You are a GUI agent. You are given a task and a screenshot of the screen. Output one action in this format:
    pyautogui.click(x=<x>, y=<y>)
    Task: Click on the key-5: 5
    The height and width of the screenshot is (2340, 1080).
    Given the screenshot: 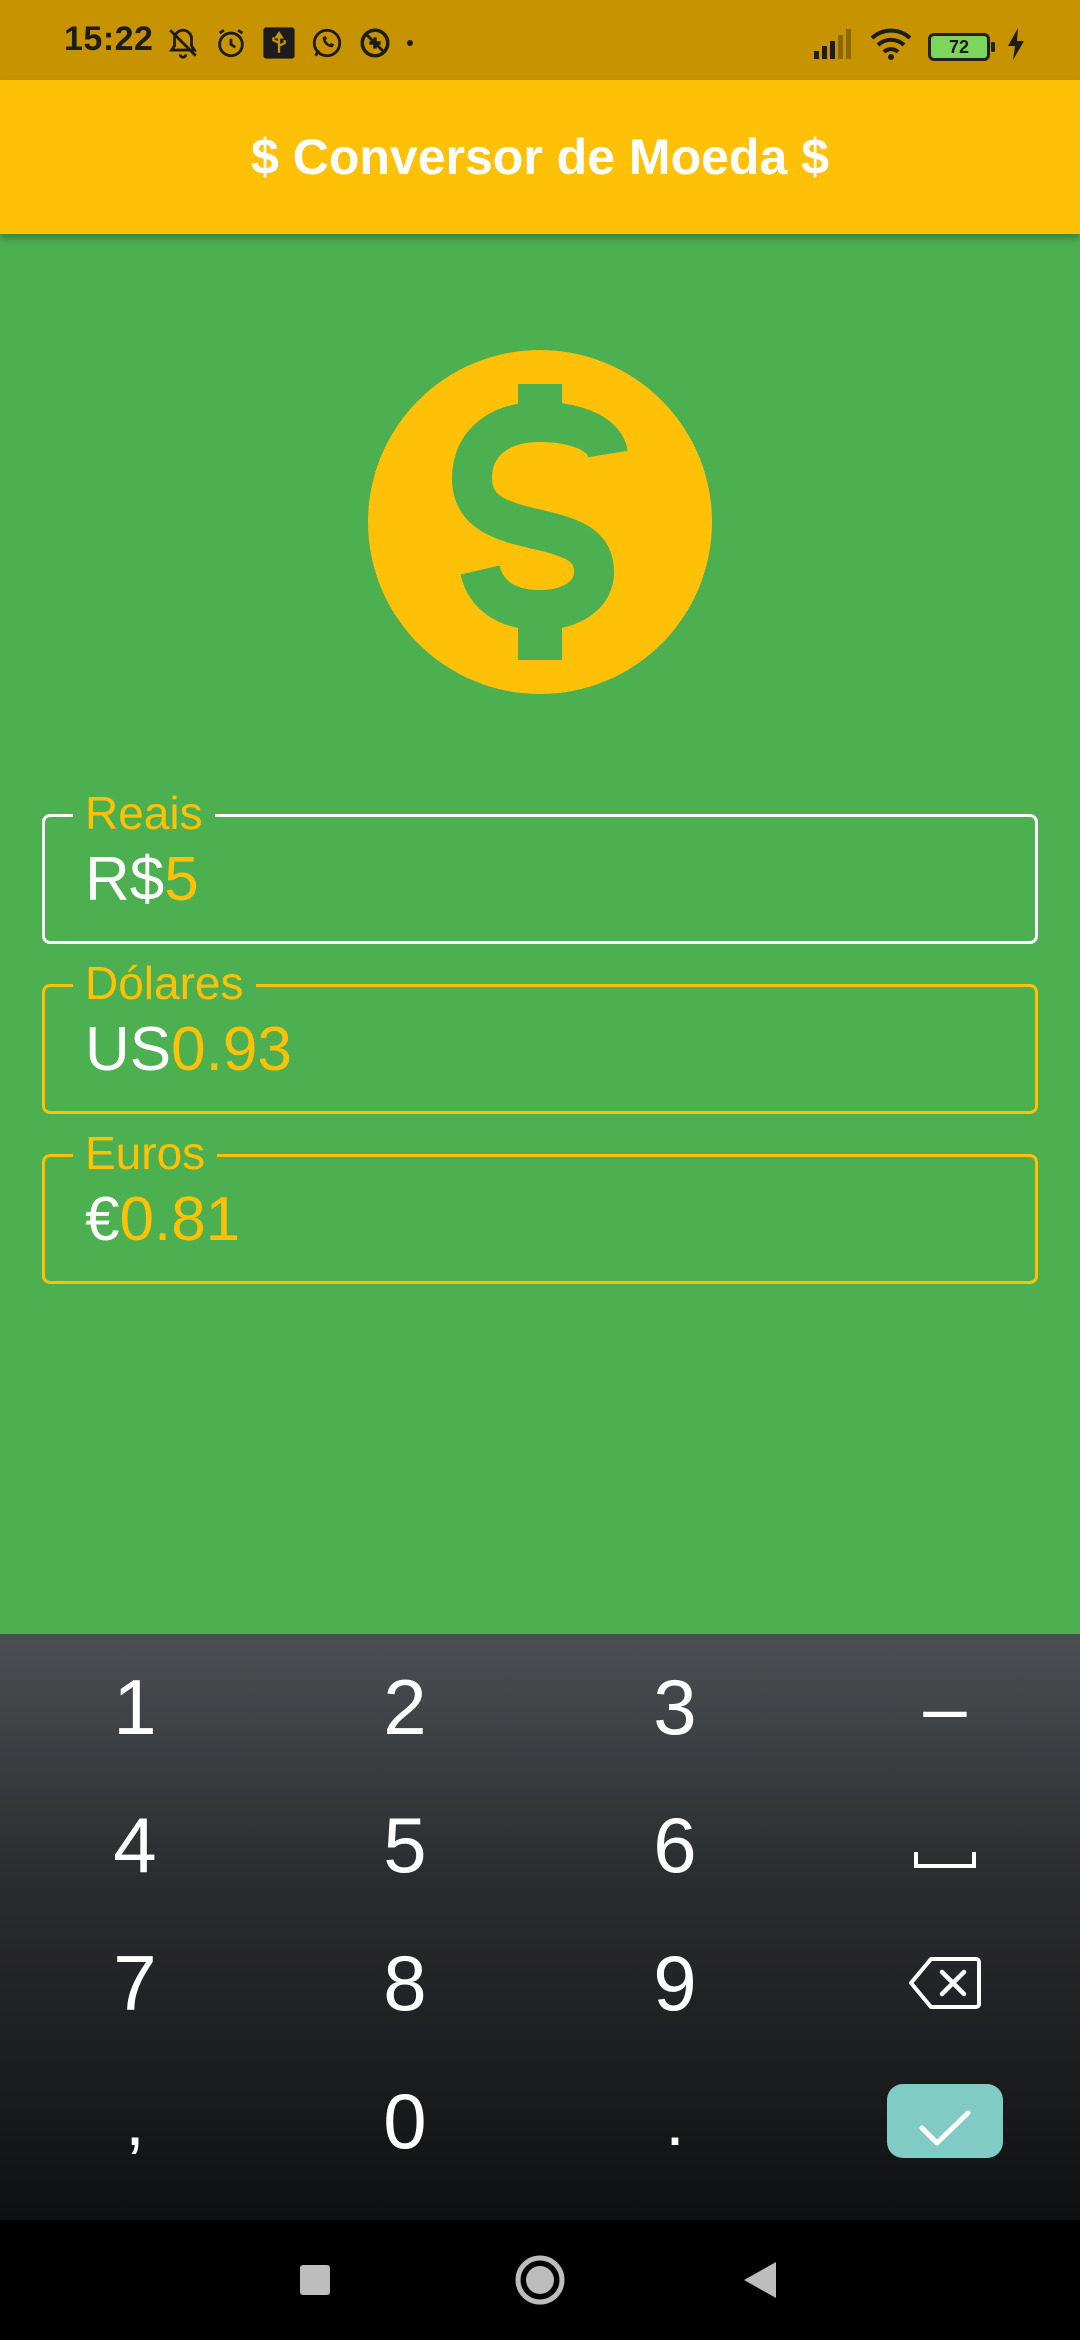 What is the action you would take?
    pyautogui.click(x=405, y=1845)
    